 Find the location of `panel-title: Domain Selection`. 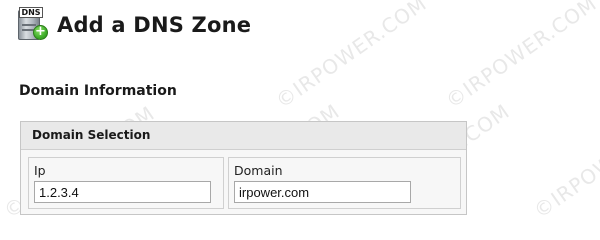

panel-title: Domain Selection is located at coordinates (243, 136).